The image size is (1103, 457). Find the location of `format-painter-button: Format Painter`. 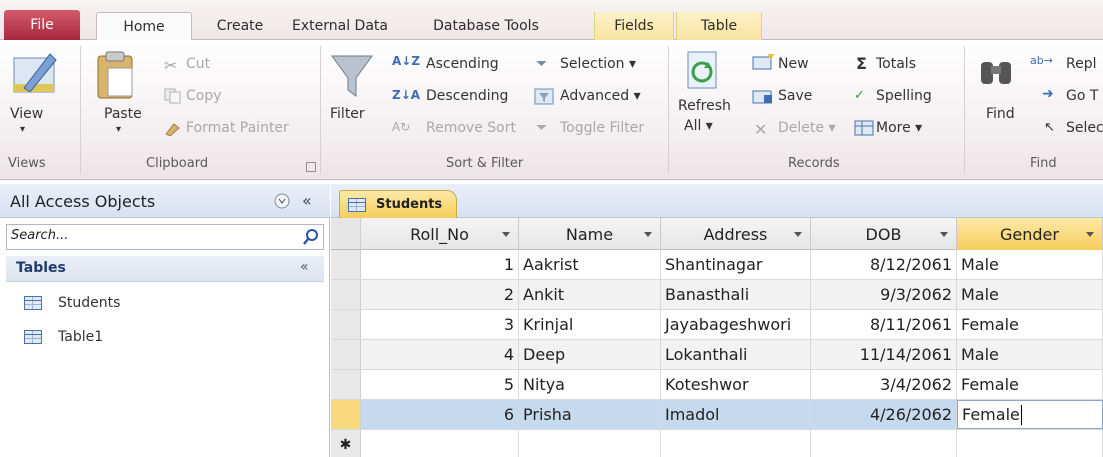

format-painter-button: Format Painter is located at coordinates (237, 128).